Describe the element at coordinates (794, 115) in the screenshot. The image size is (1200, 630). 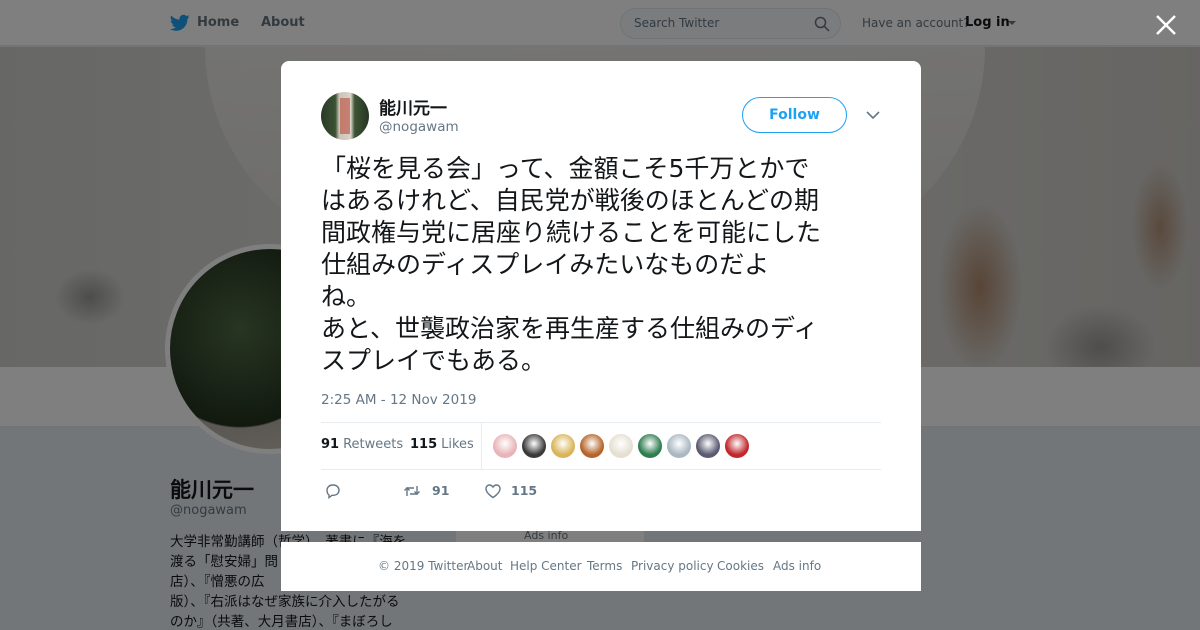
I see `follow-button: Follow` at that location.